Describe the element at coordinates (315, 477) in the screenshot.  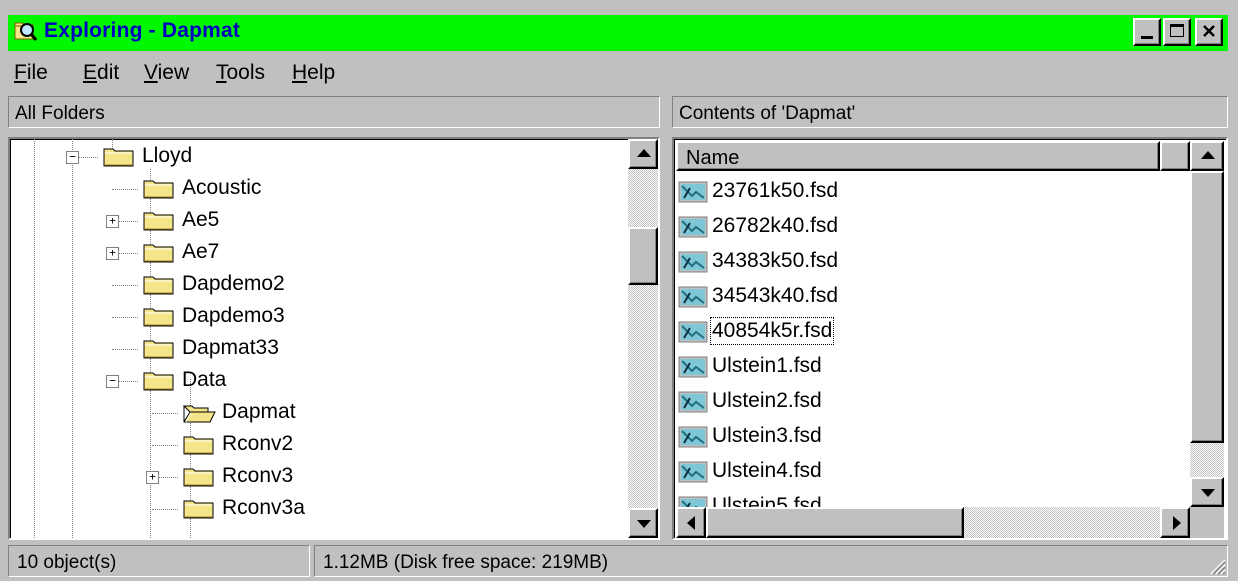
I see `tree-node-rconv3: + Rconv3` at that location.